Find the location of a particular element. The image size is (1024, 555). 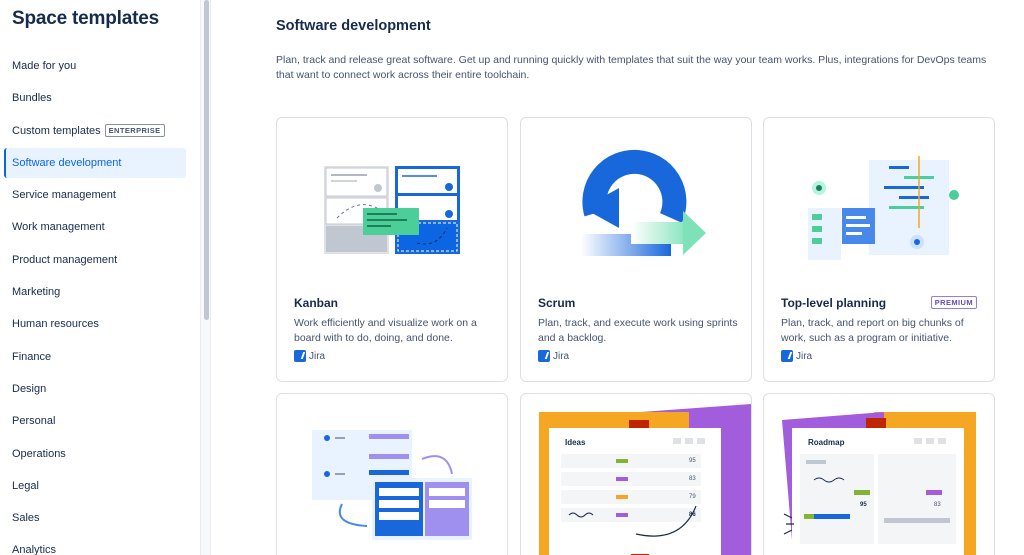

sidebar-scrollbar-thumb is located at coordinates (206, 160).